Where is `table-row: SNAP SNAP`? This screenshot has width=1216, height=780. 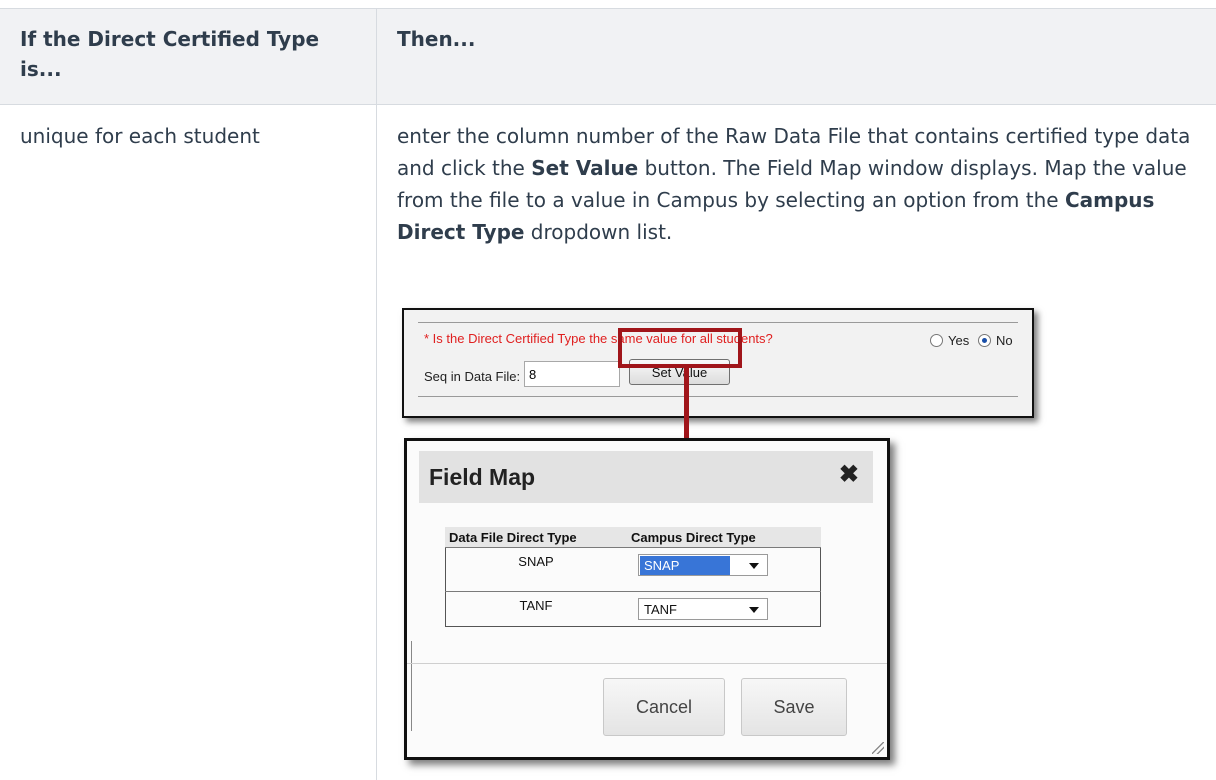
table-row: SNAP SNAP is located at coordinates (633, 569).